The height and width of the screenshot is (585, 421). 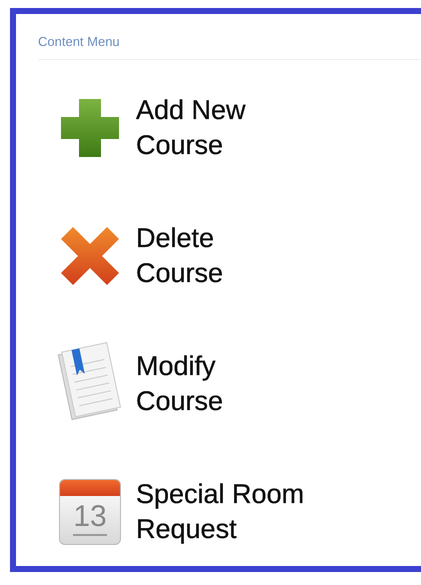 I want to click on menu-item: Add New Course, so click(x=211, y=128).